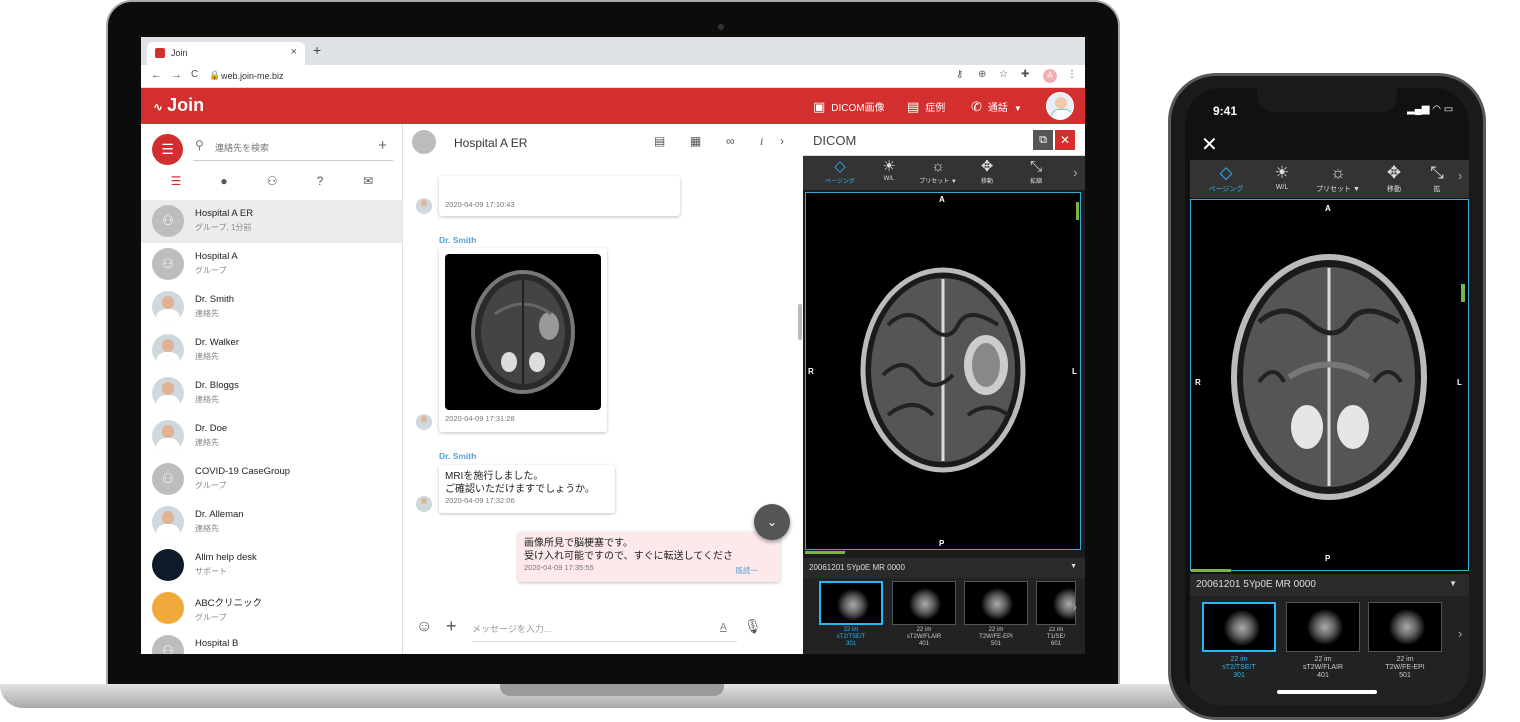 The height and width of the screenshot is (722, 1520). Describe the element at coordinates (695, 141) in the screenshot. I see `gallery-icon: ▦` at that location.